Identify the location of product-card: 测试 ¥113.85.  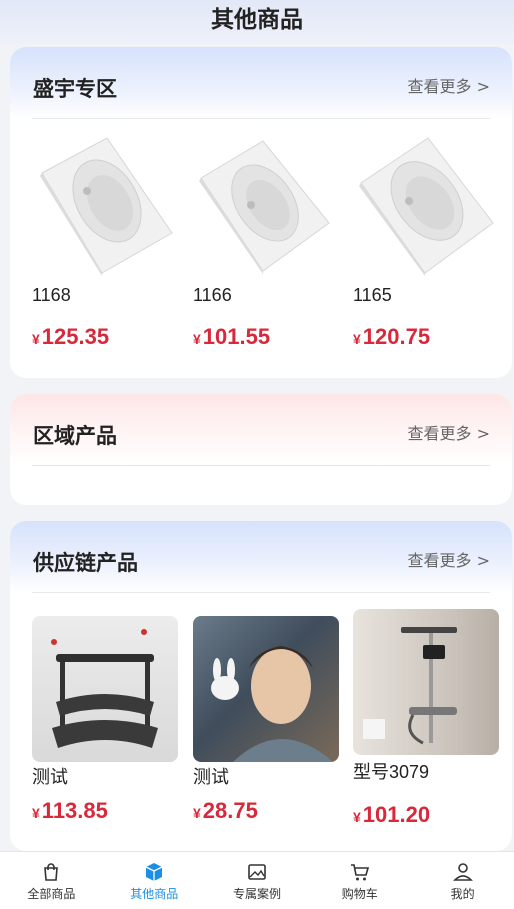
(105, 720).